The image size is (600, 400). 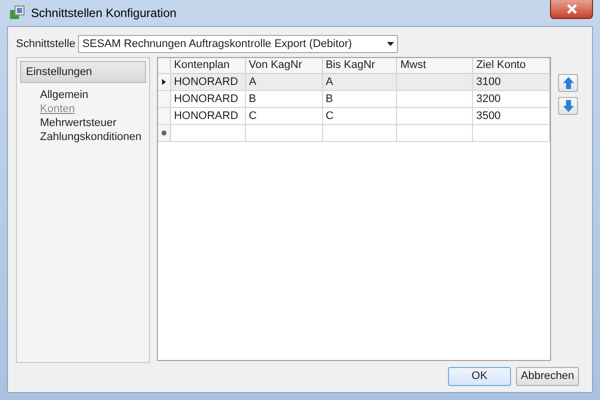 What do you see at coordinates (354, 99) in the screenshot?
I see `table-row: HONORARD B B 3200` at bounding box center [354, 99].